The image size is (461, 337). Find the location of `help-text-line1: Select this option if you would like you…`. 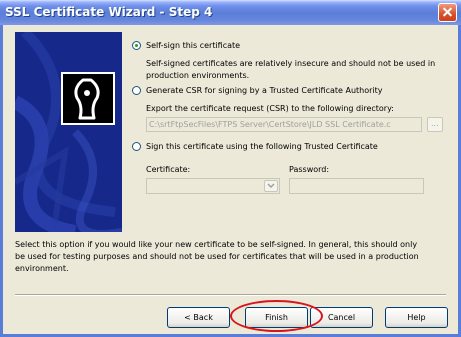

help-text-line1: Select this option if you would like you… is located at coordinates (216, 244).